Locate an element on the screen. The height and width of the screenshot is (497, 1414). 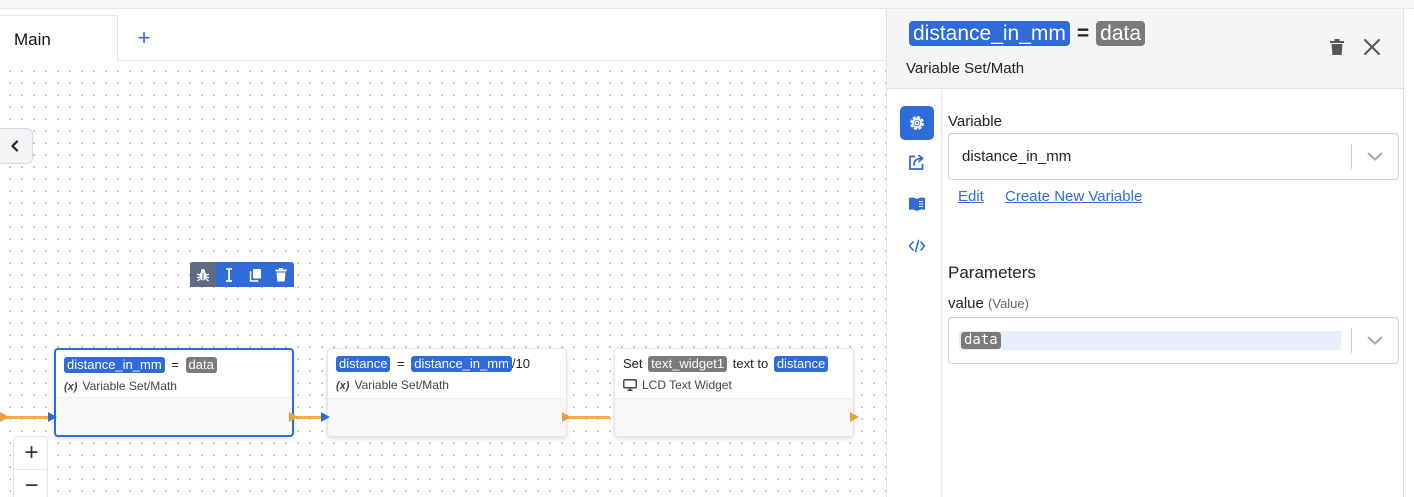
docs-tab is located at coordinates (917, 204).